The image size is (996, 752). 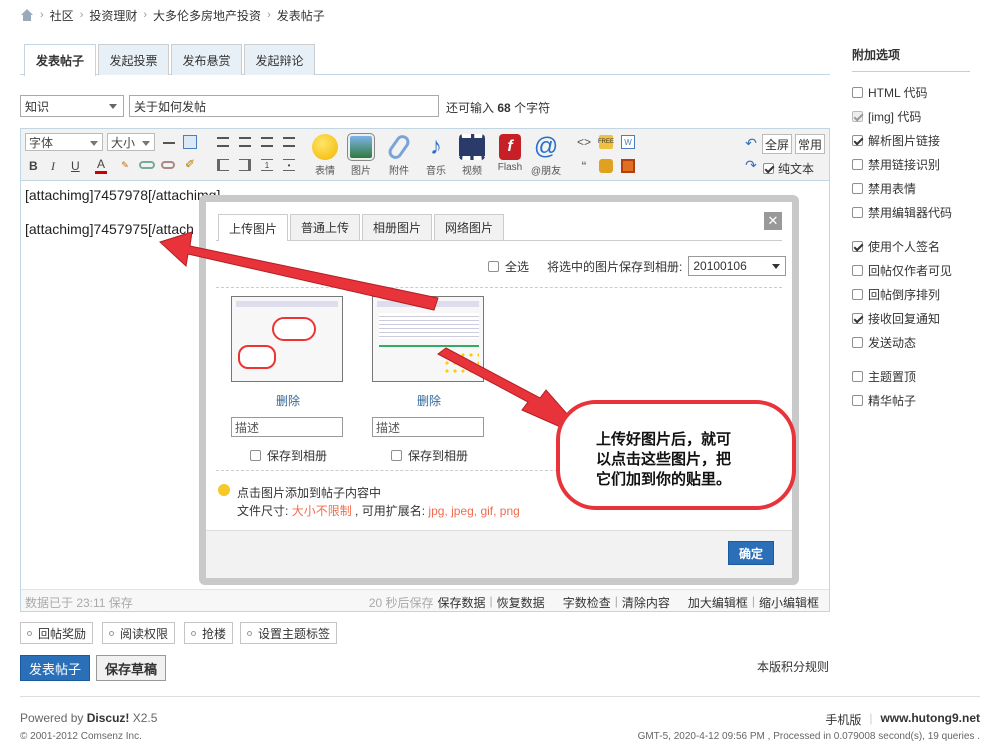 I want to click on option-label: 回帖仅作者可见, so click(x=910, y=270).